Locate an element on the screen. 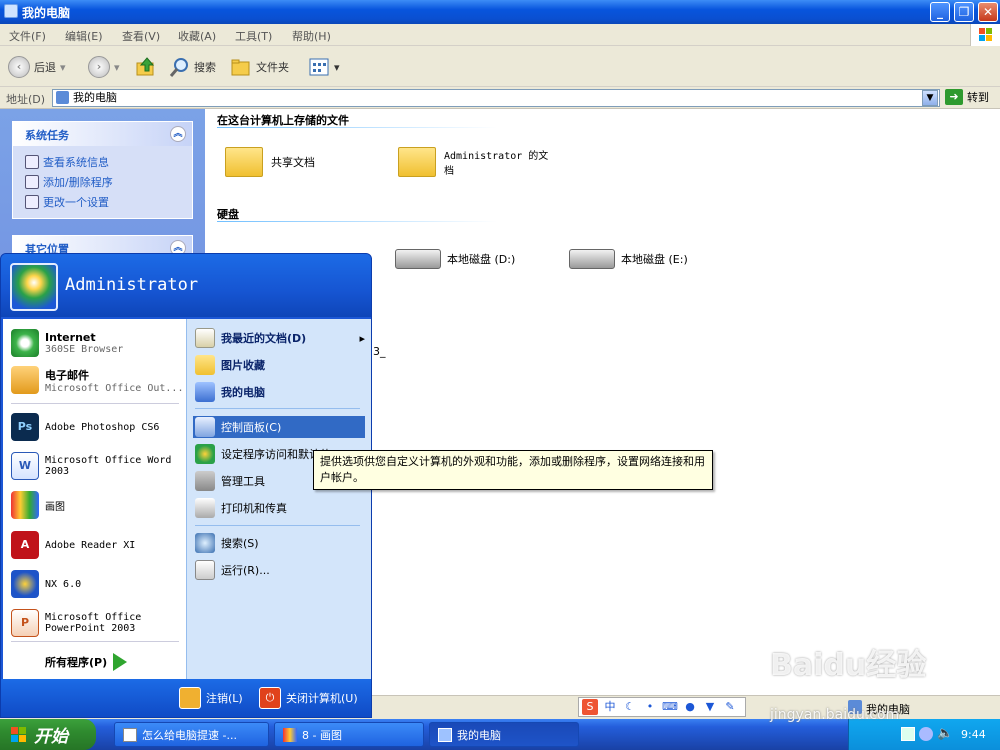  moon-icon: ☾ is located at coordinates (630, 707).